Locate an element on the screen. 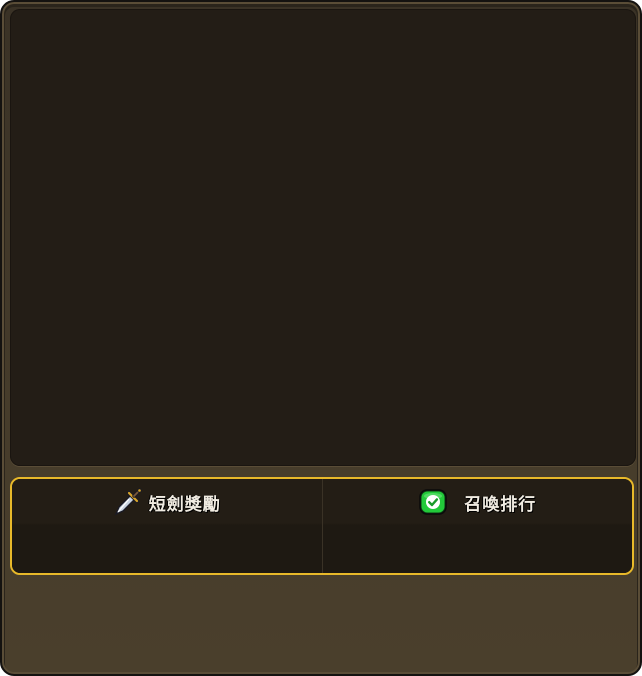 The width and height of the screenshot is (642, 676). tab-dagger-reward: 短劍獎勵 is located at coordinates (167, 526).